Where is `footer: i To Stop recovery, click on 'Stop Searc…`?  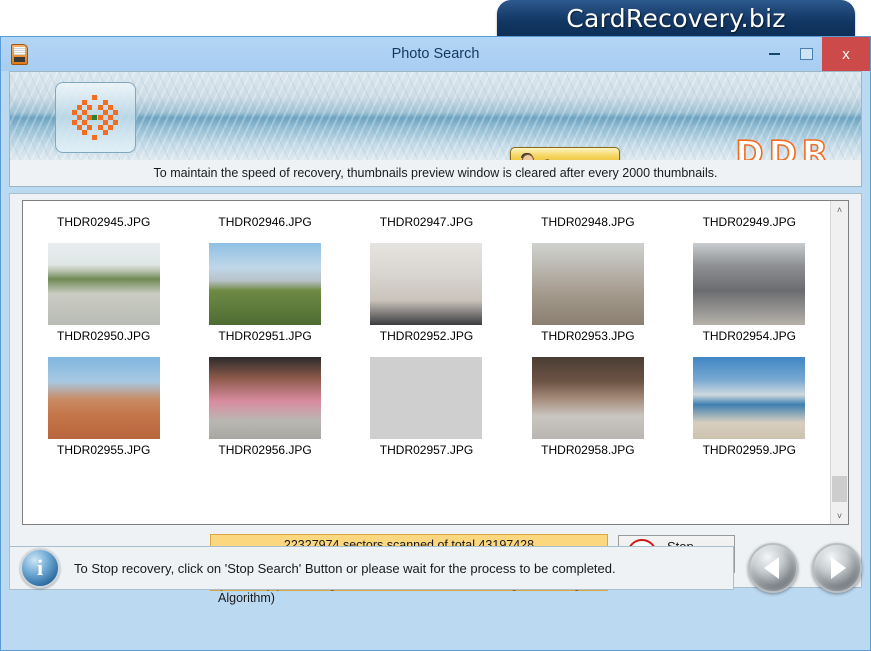
footer: i To Stop recovery, click on 'Stop Searc… is located at coordinates (435, 568).